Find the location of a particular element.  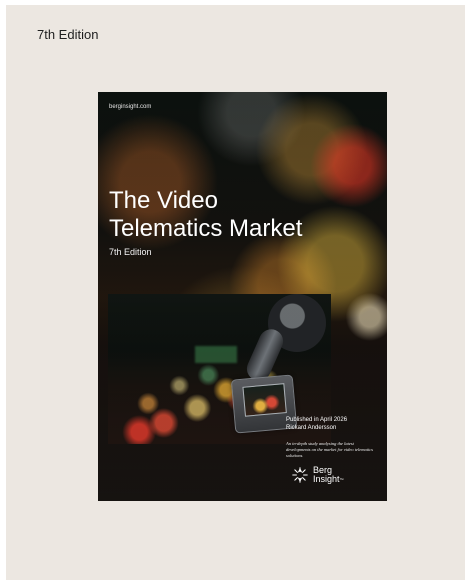

brand-name-line-2: Insight™ is located at coordinates (328, 479).